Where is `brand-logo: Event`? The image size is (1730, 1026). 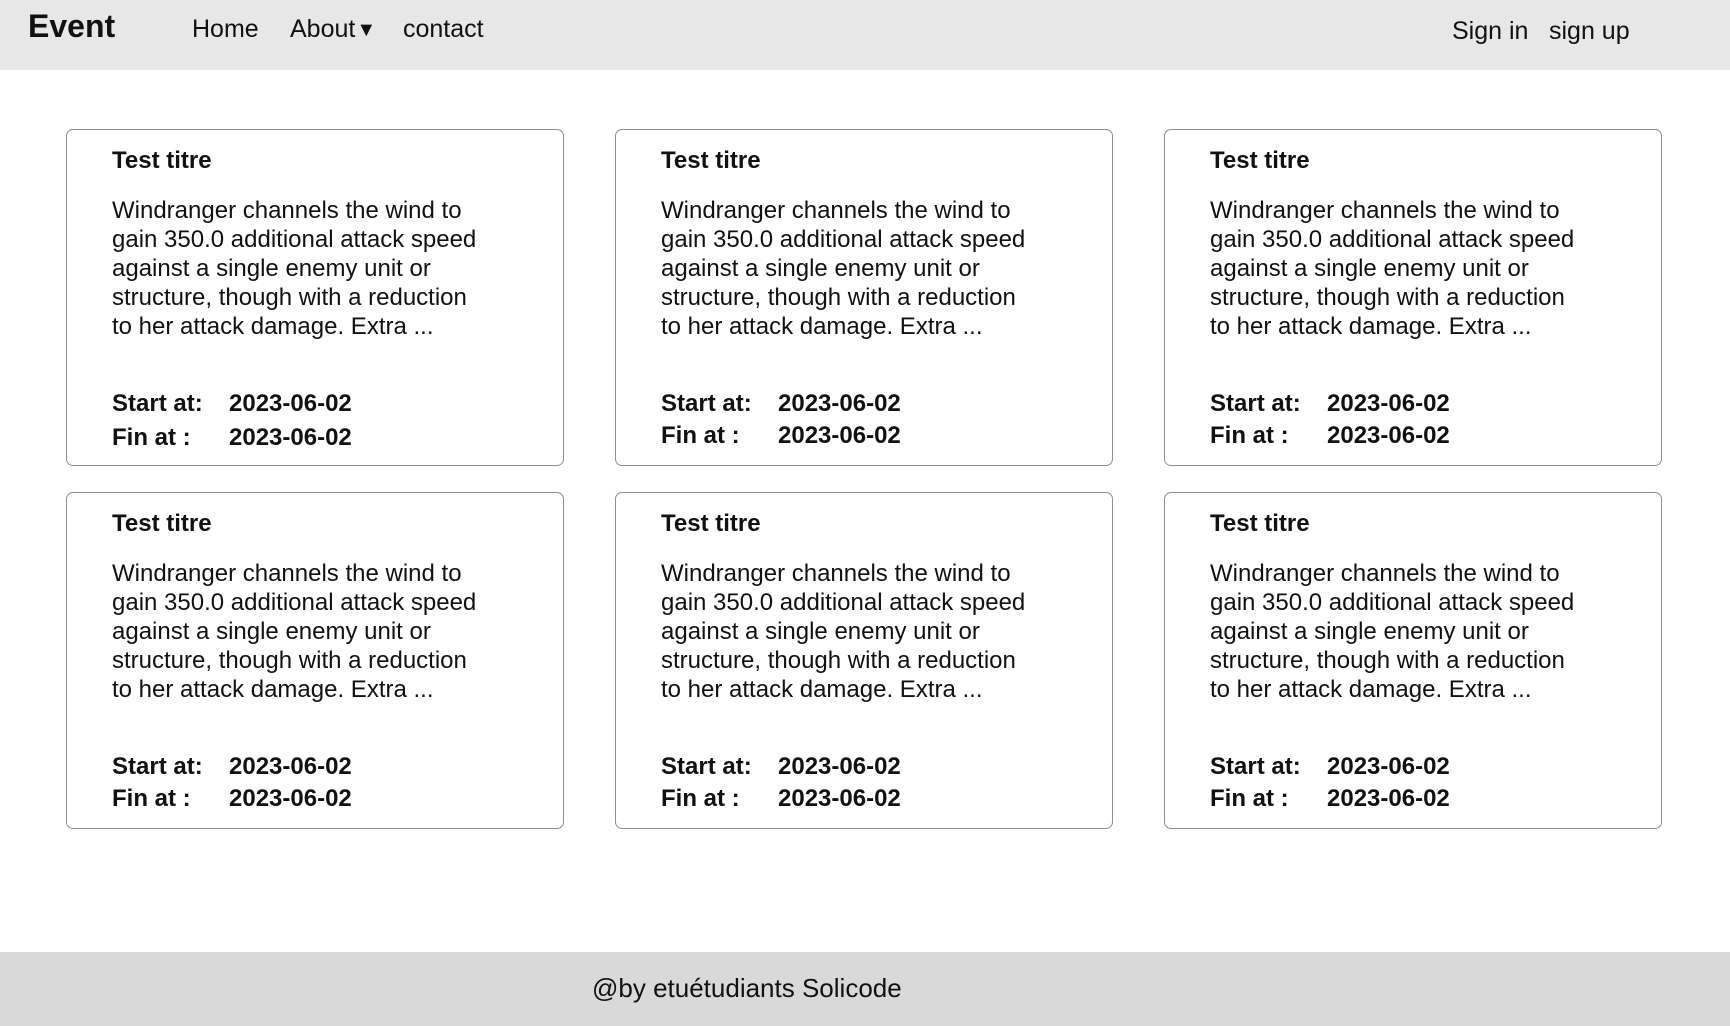 brand-logo: Event is located at coordinates (71, 26).